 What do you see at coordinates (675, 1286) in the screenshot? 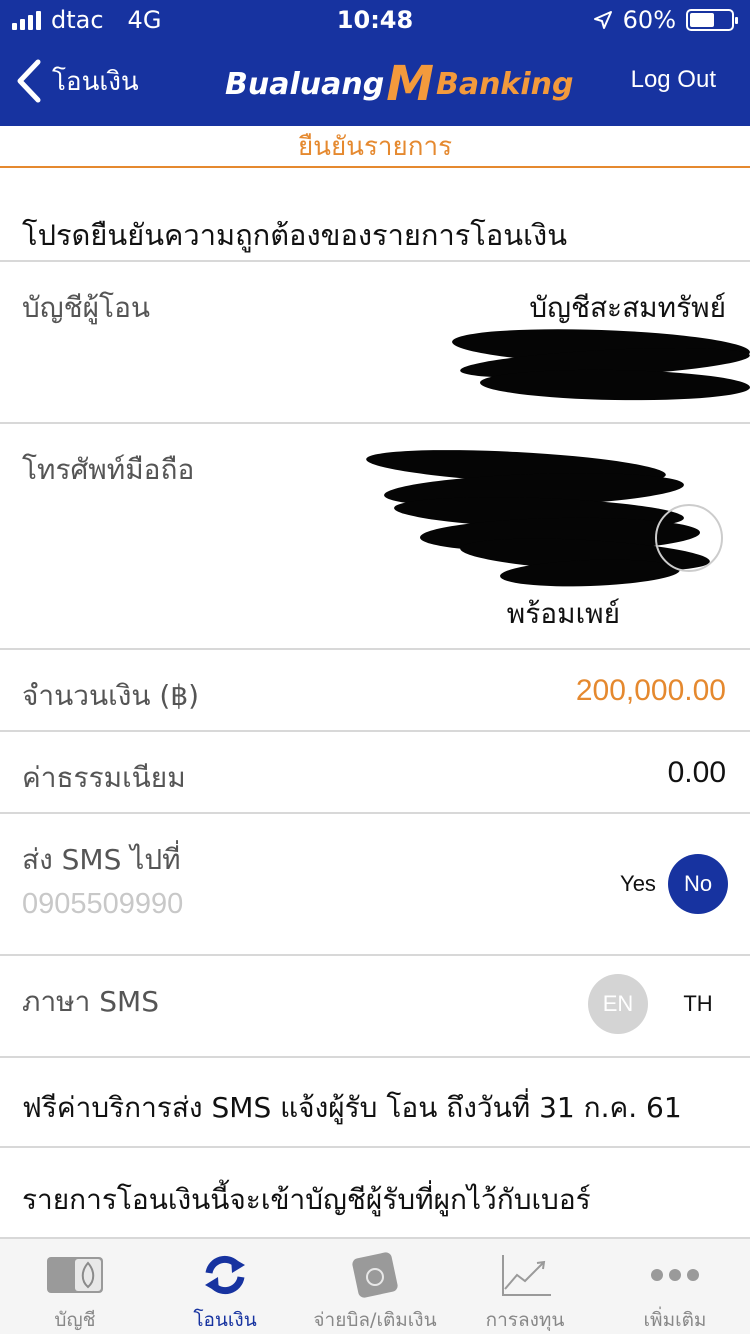
I see `tab-more: เพิ่มเติม` at bounding box center [675, 1286].